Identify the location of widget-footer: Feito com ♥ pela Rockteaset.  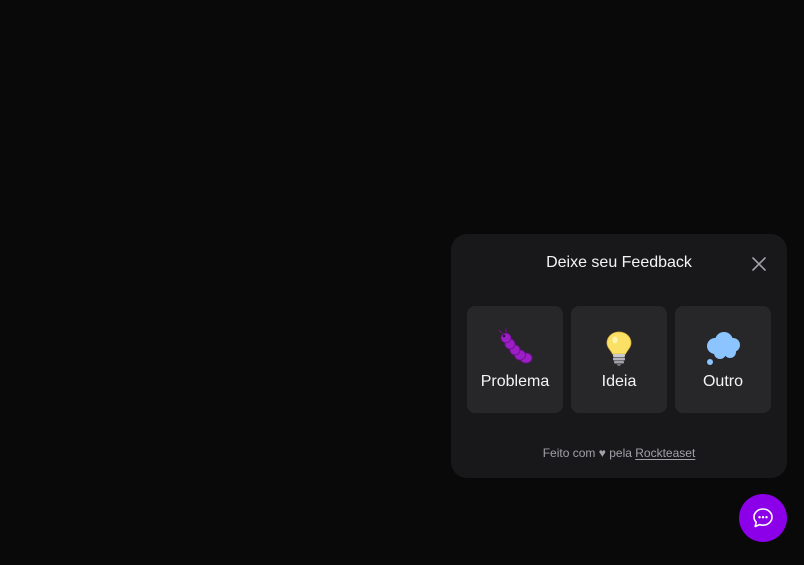
(619, 453).